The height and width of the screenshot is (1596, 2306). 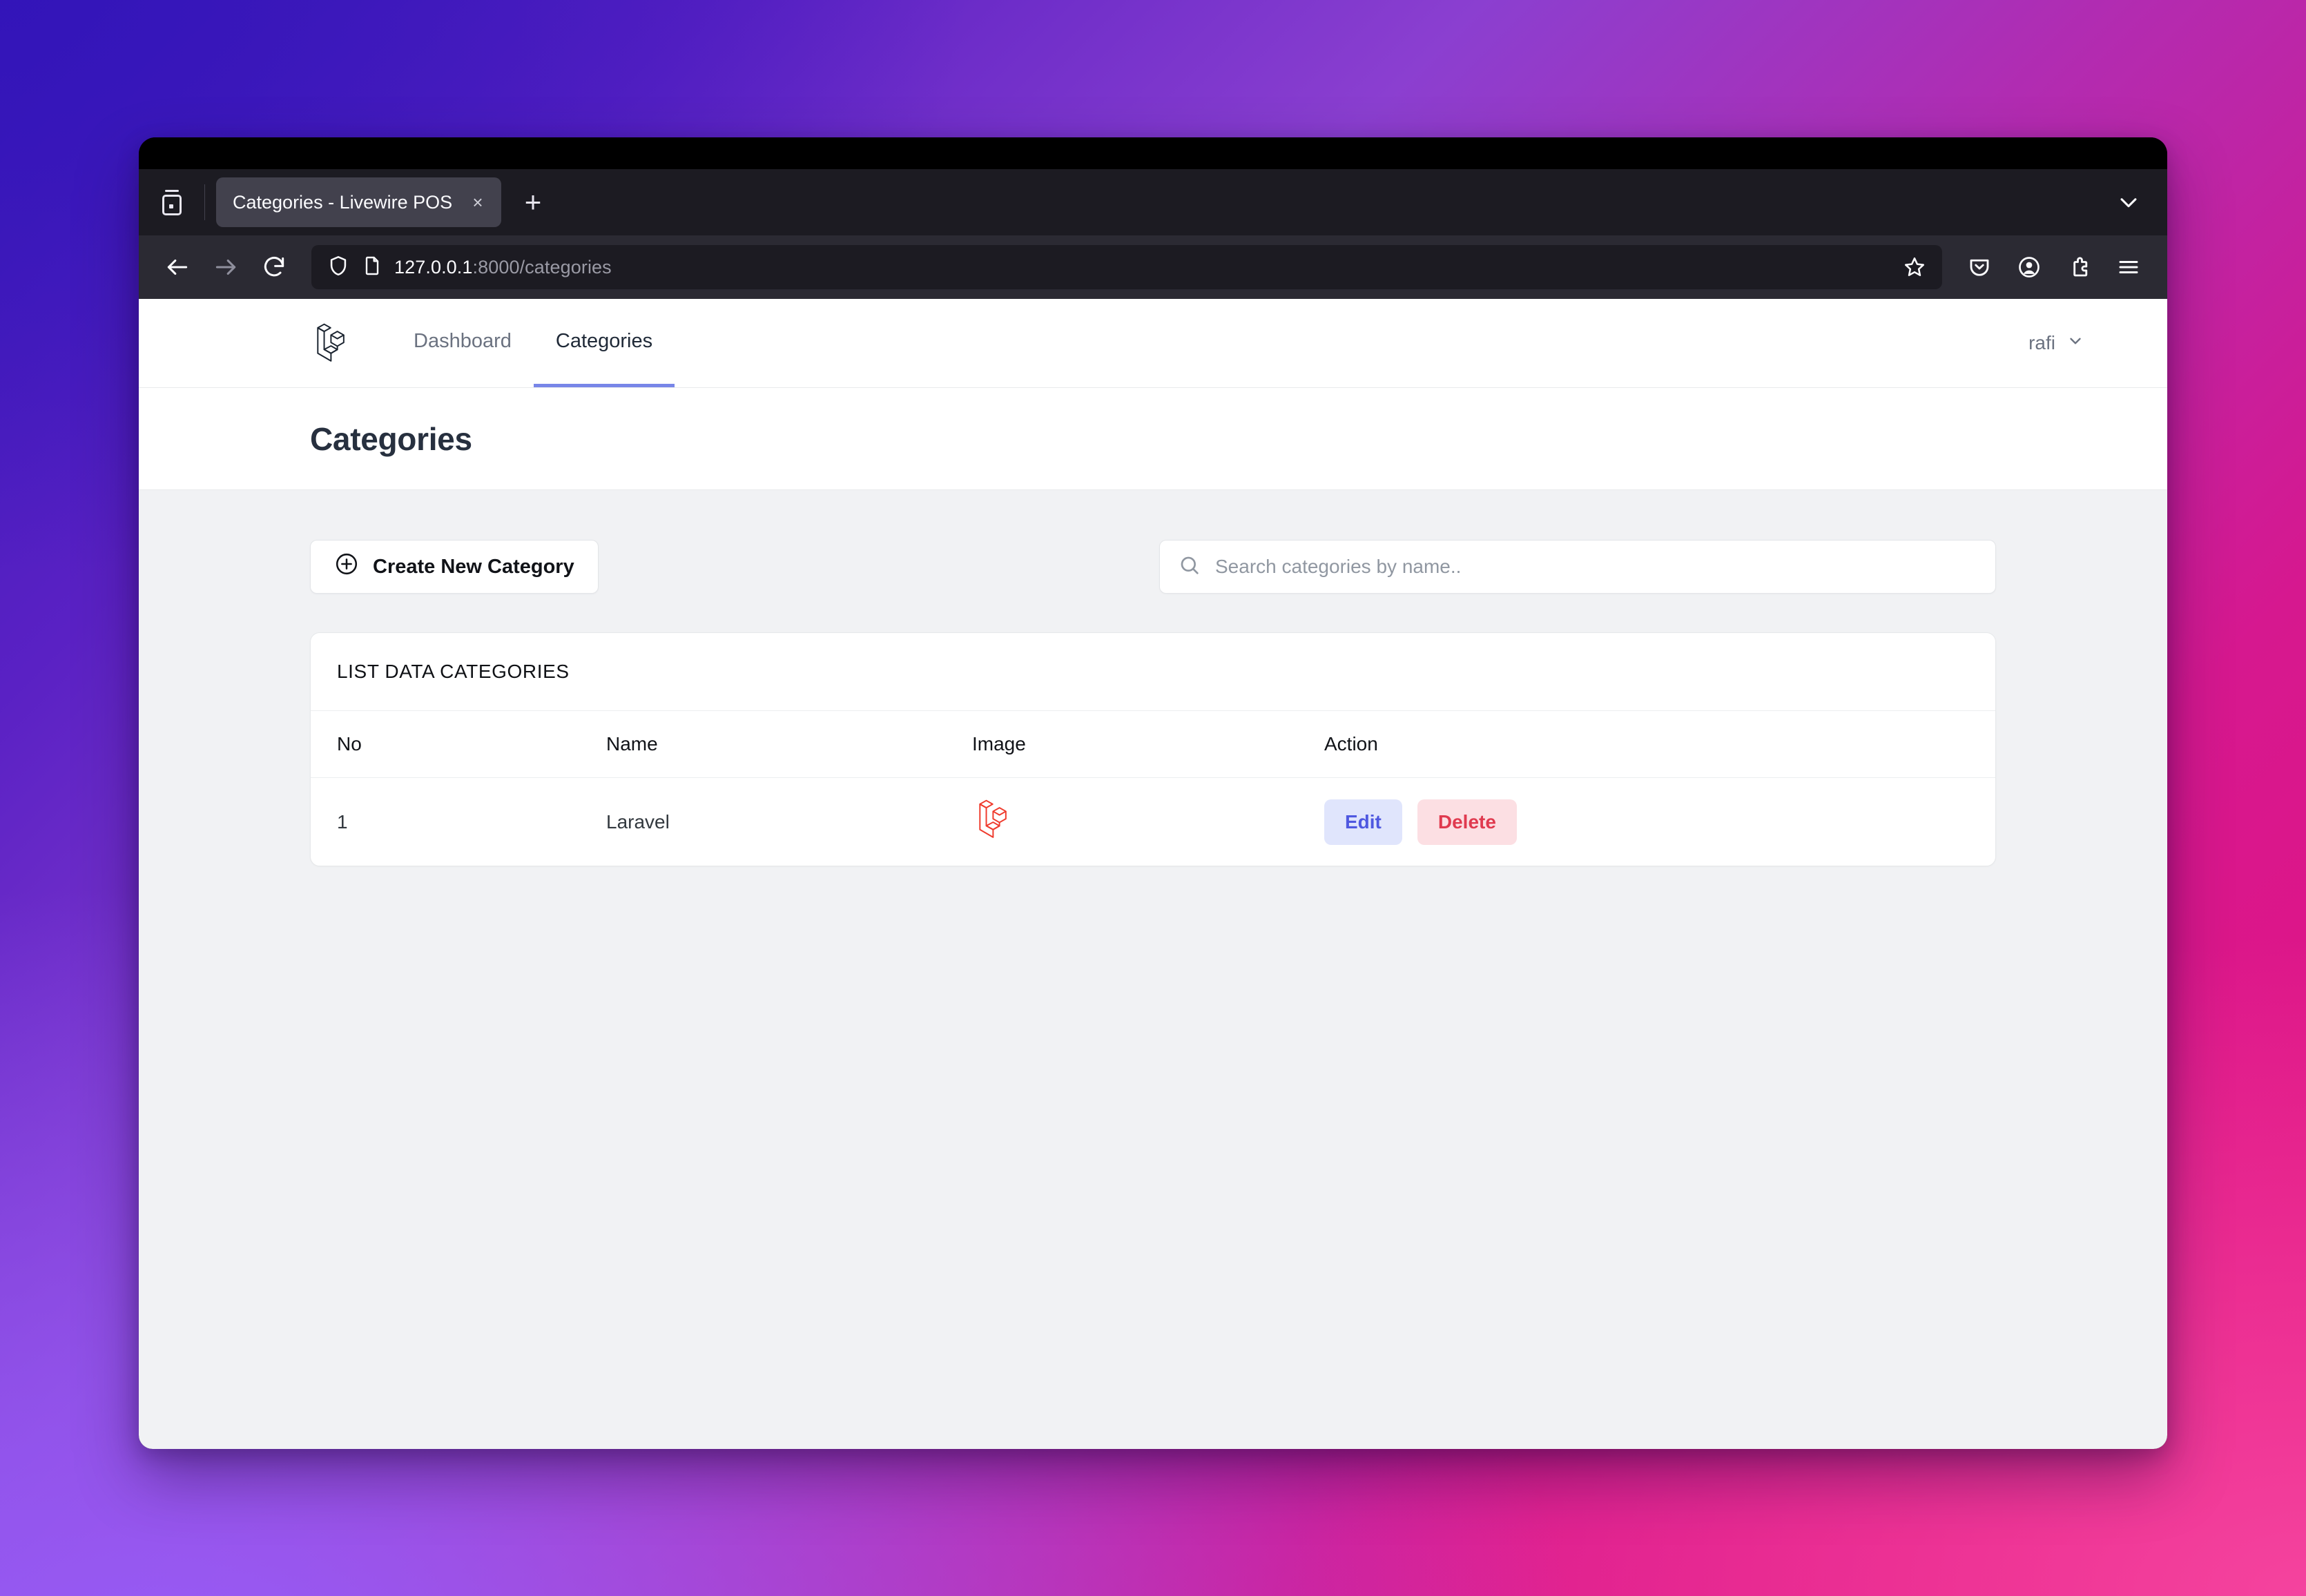 I want to click on firefox-view-icon, so click(x=172, y=202).